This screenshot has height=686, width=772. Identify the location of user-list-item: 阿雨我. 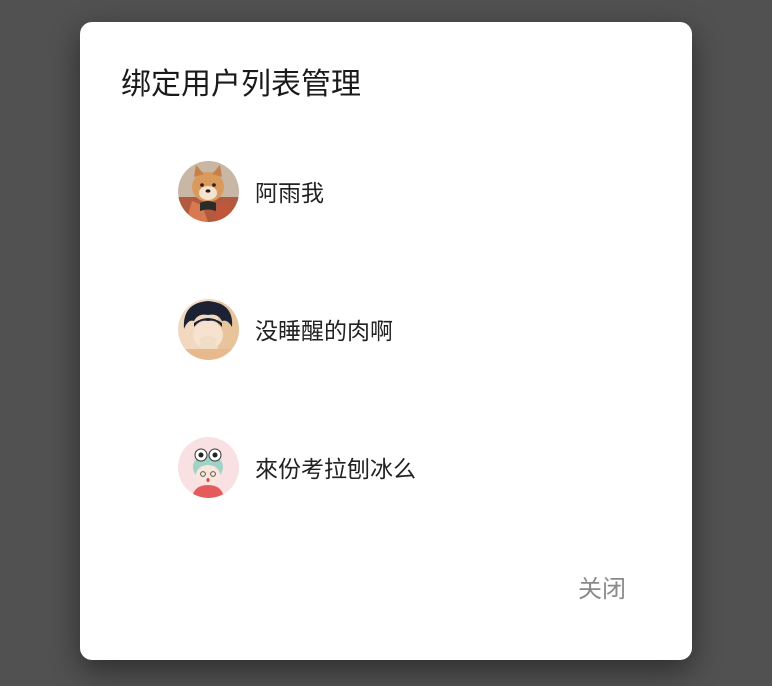
(408, 191).